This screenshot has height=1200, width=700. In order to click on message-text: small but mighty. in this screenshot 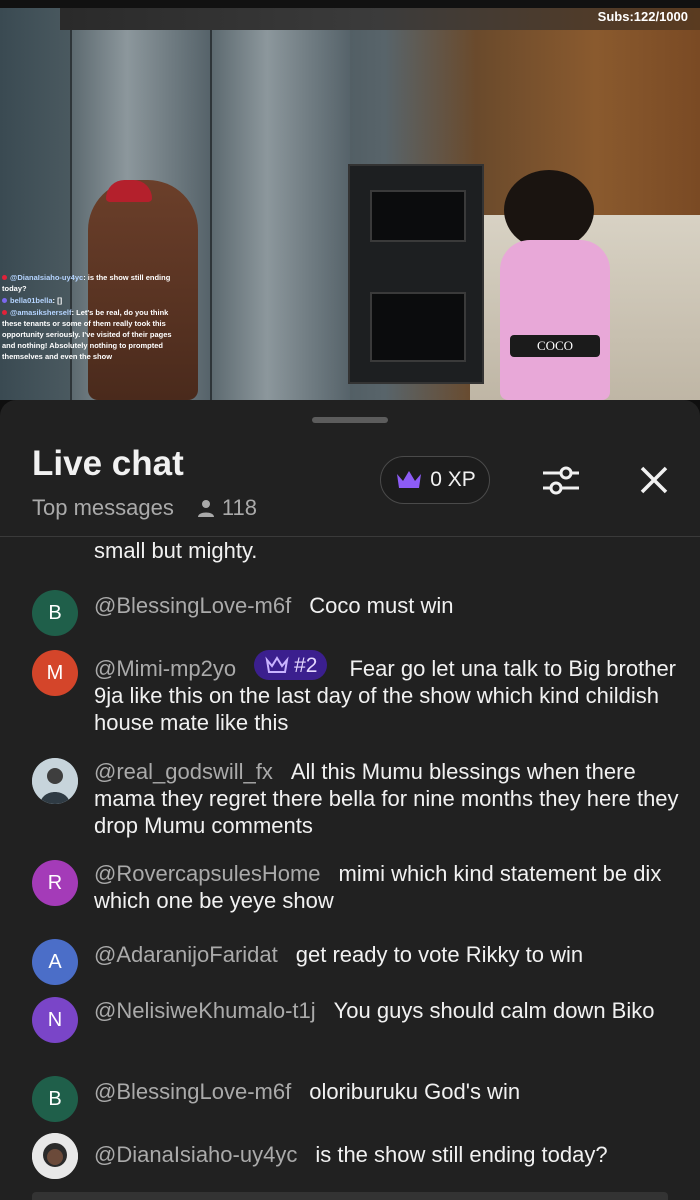, I will do `click(176, 550)`.